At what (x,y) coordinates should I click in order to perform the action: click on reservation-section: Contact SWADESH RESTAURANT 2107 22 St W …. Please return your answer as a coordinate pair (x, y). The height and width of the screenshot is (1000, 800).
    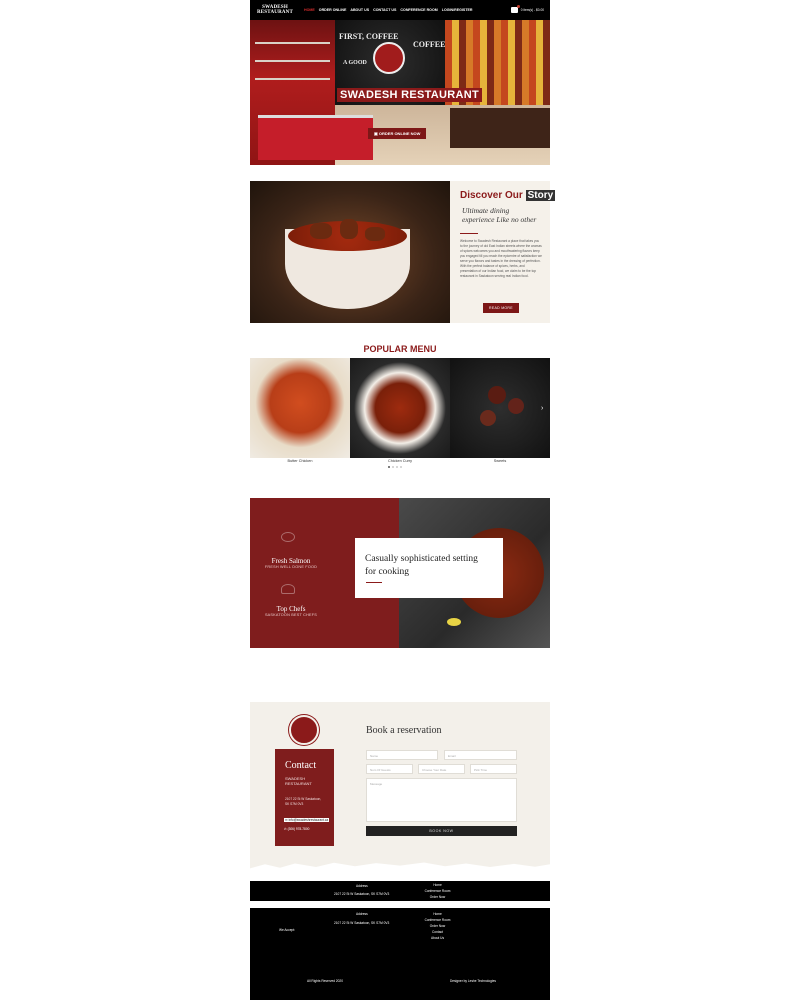
    Looking at the image, I should click on (400, 788).